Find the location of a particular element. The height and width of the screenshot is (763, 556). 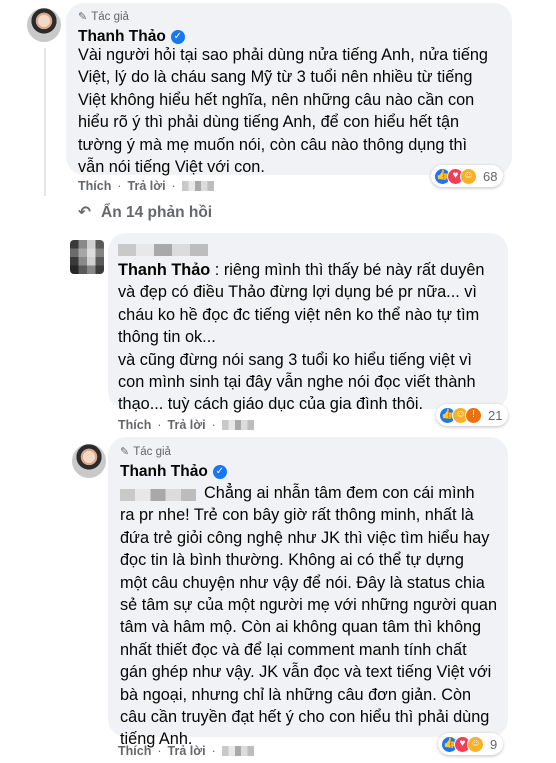

reaction-summary: 👍 ♥ ☺ 68 is located at coordinates (467, 176).